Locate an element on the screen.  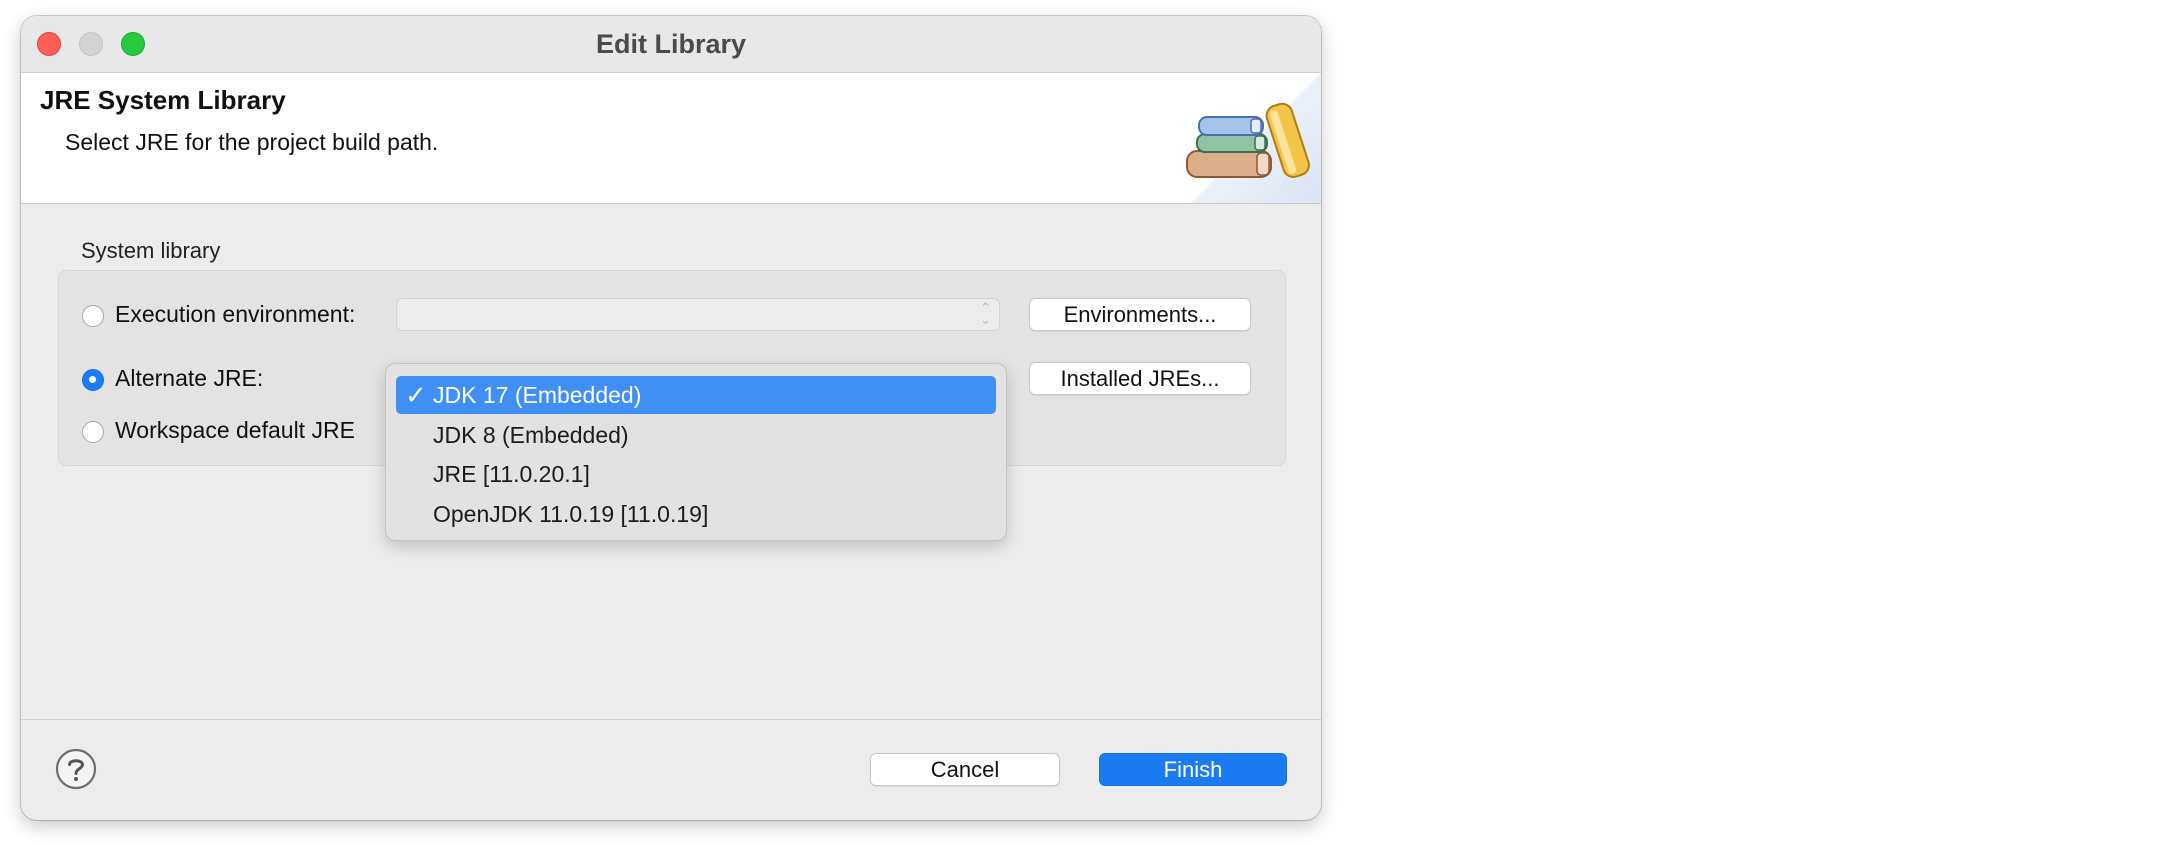
jre-option-openjdk11: OpenJDK 11.0.19 [11.0.19] is located at coordinates (696, 514).